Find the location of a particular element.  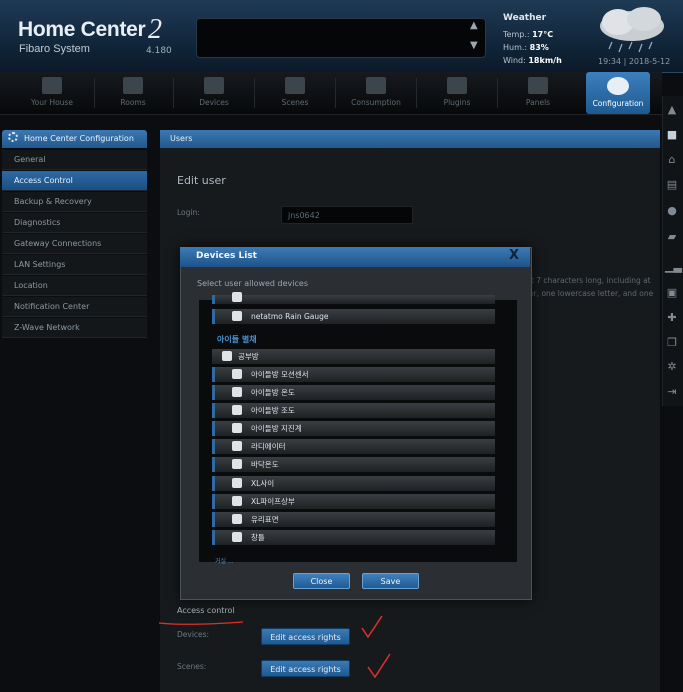

dialog-title: Devices List is located at coordinates (226, 256).